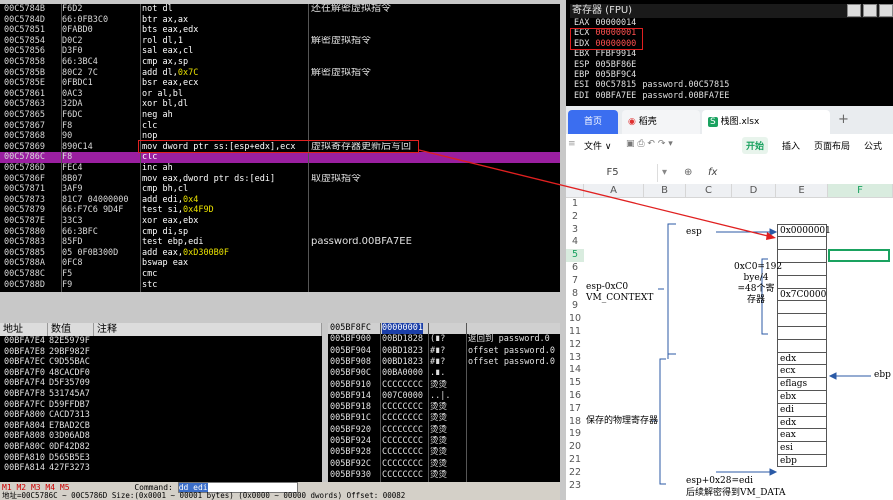 The height and width of the screenshot is (500, 893). Describe the element at coordinates (615, 23) in the screenshot. I see `register-value: 00000014` at that location.